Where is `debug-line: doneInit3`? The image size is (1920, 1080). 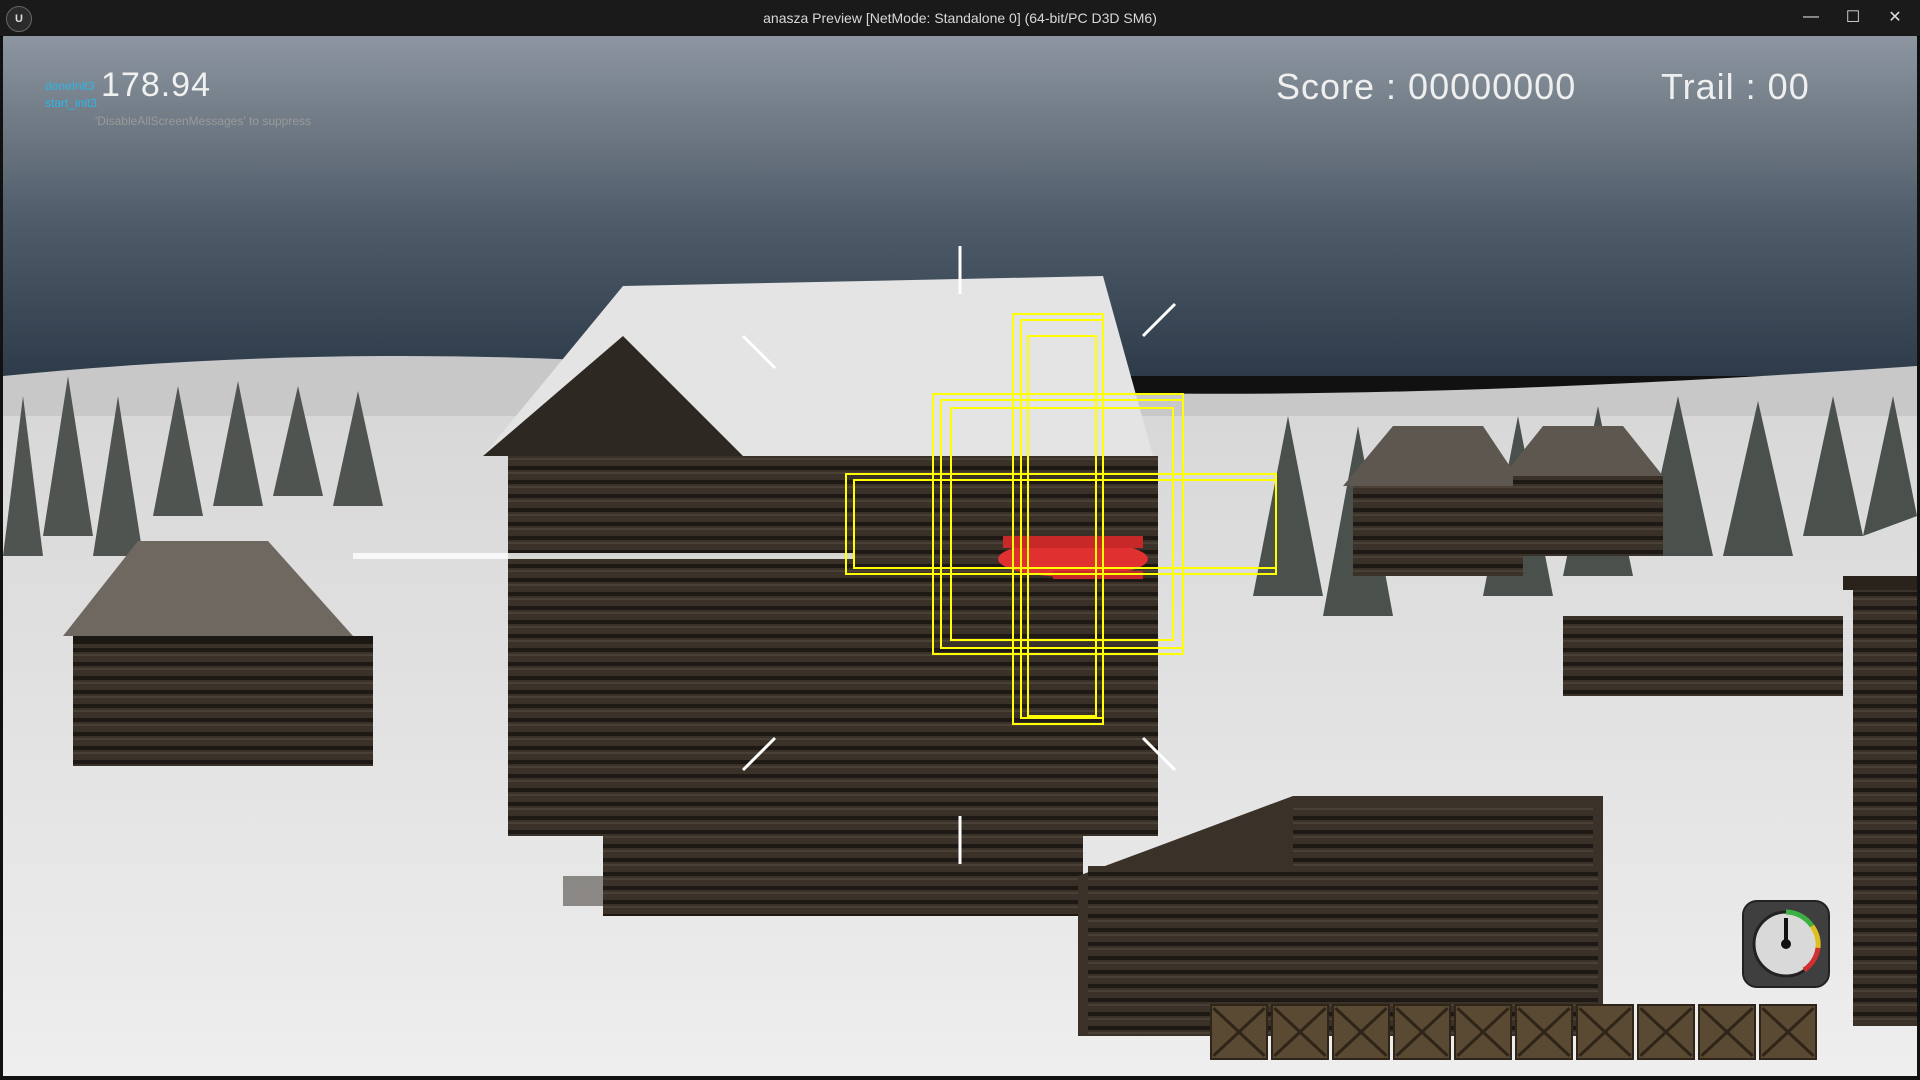
debug-line: doneInit3 is located at coordinates (70, 86).